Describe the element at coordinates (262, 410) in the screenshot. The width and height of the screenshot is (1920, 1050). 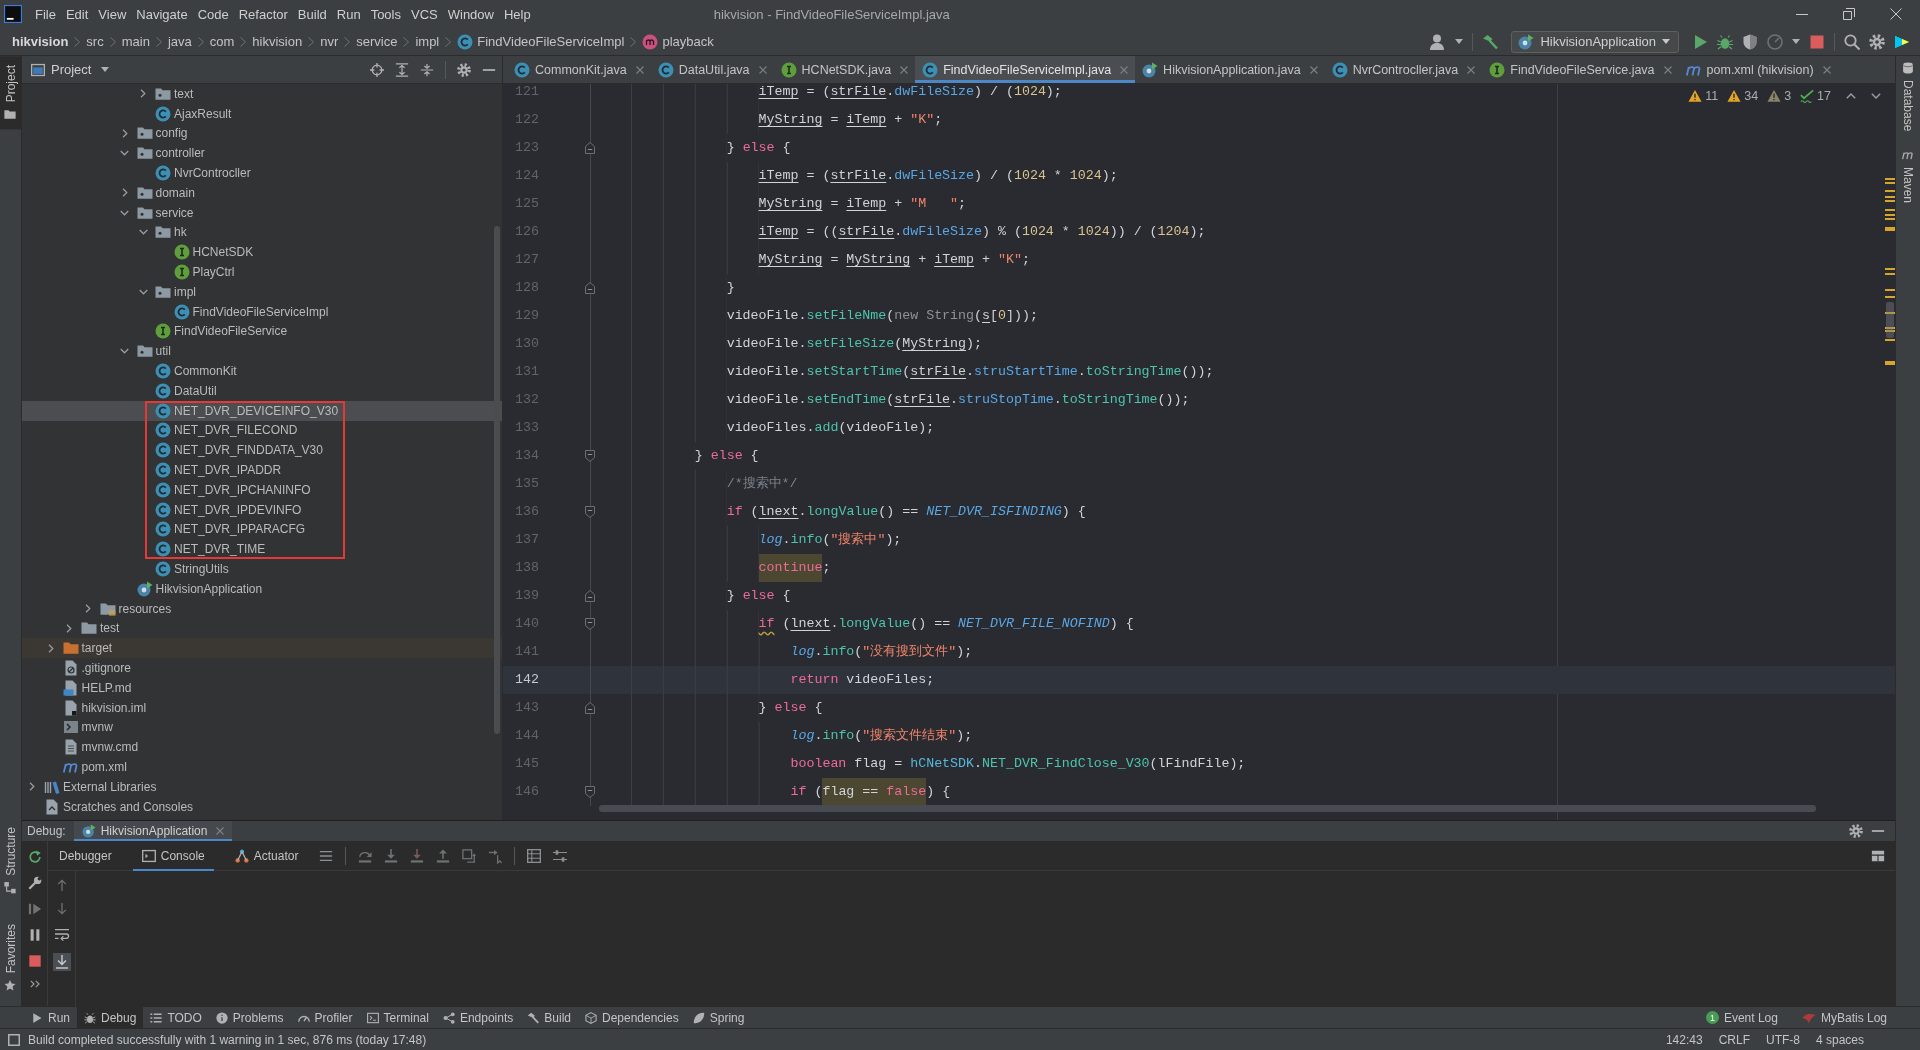
I see `tree-item: NET_DVR_DEVICEINFO_V30` at that location.